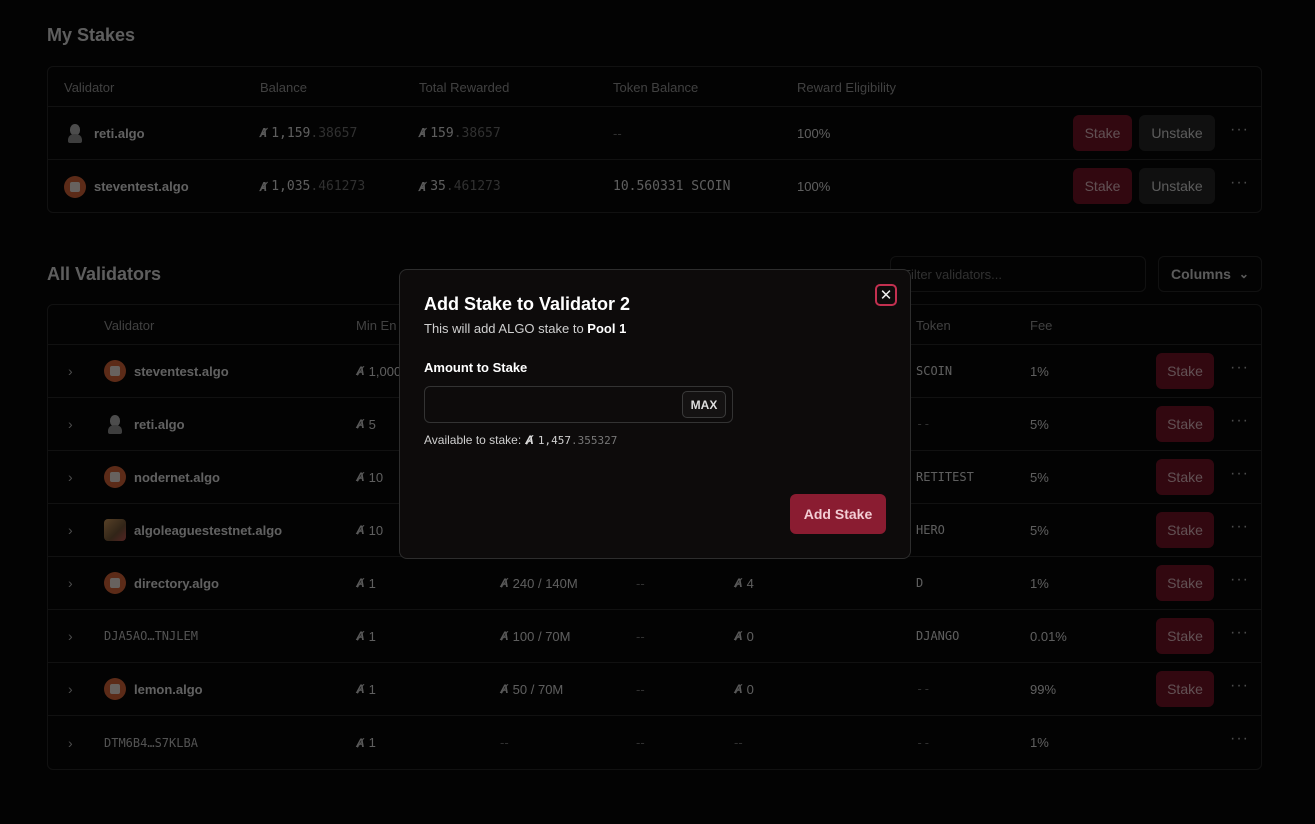  Describe the element at coordinates (594, 440) in the screenshot. I see `available-dec: .355327` at that location.